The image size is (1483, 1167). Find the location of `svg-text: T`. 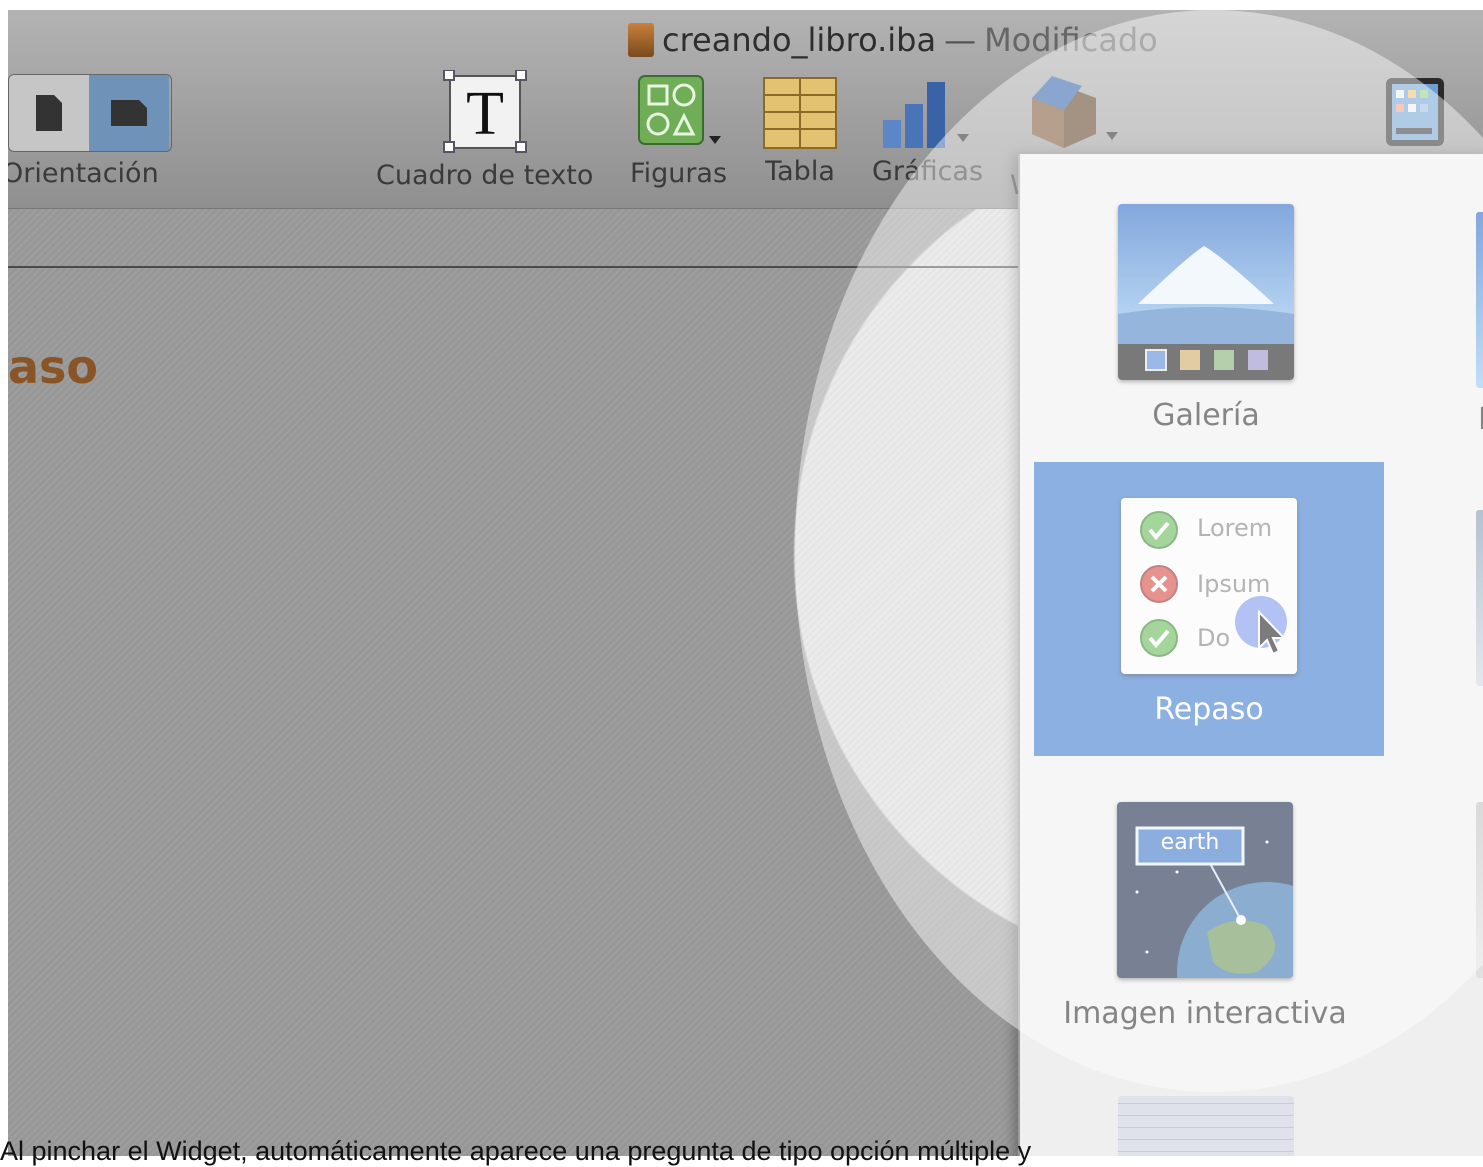

svg-text: T is located at coordinates (485, 114).